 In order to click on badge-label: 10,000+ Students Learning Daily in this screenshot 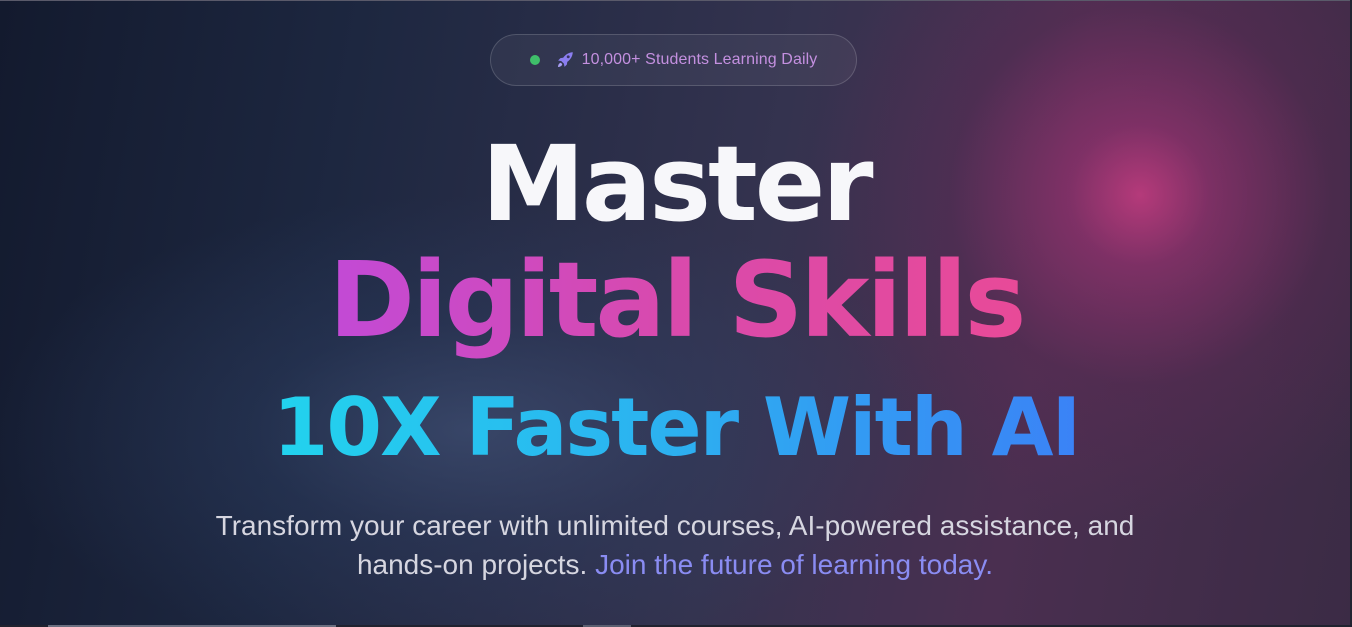, I will do `click(699, 59)`.